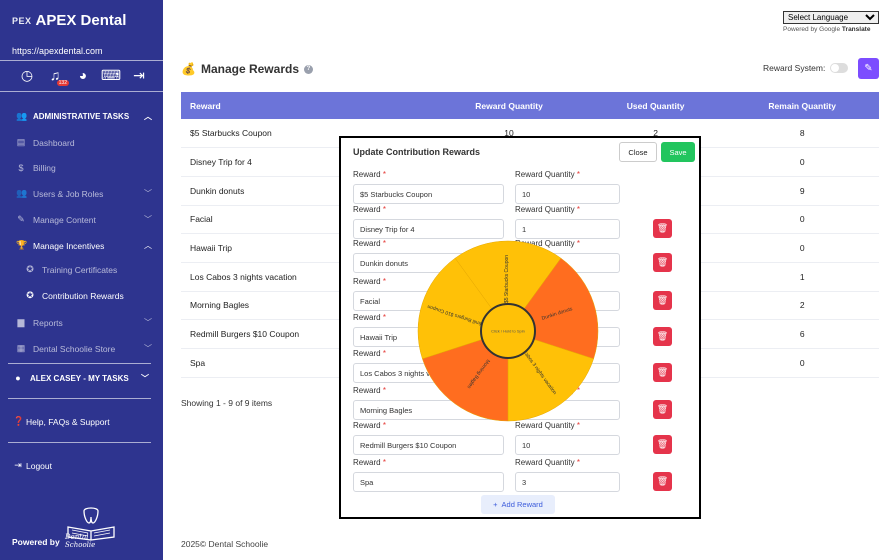 The image size is (893, 560). I want to click on site-url: https://apexdental.com, so click(57, 51).